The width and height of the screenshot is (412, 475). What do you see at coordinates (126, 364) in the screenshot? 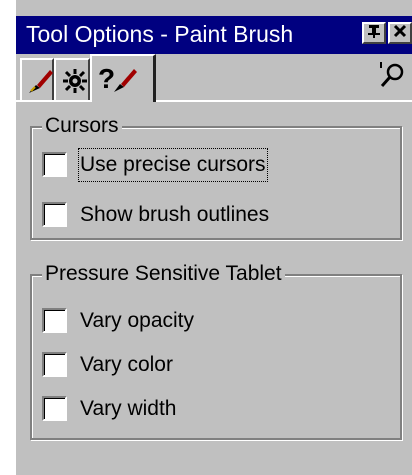
I see `vary-color-label: Vary color` at bounding box center [126, 364].